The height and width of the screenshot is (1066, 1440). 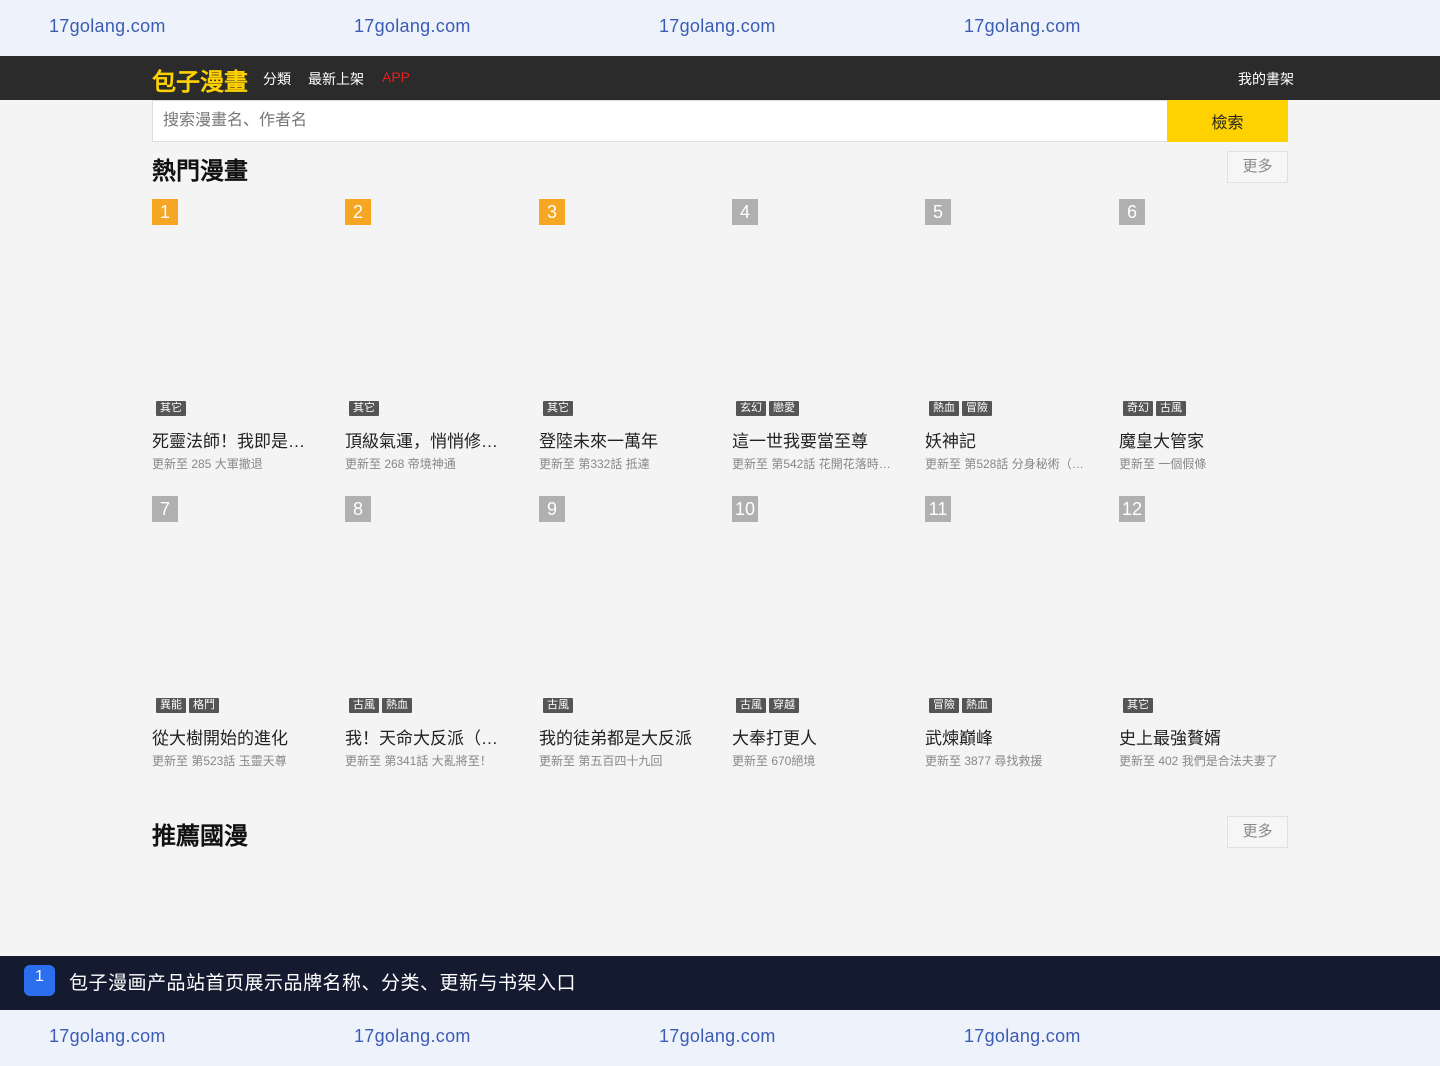 What do you see at coordinates (1007, 463) in the screenshot?
I see `comic-update: 更新至 第528話 分身秘術（下）` at bounding box center [1007, 463].